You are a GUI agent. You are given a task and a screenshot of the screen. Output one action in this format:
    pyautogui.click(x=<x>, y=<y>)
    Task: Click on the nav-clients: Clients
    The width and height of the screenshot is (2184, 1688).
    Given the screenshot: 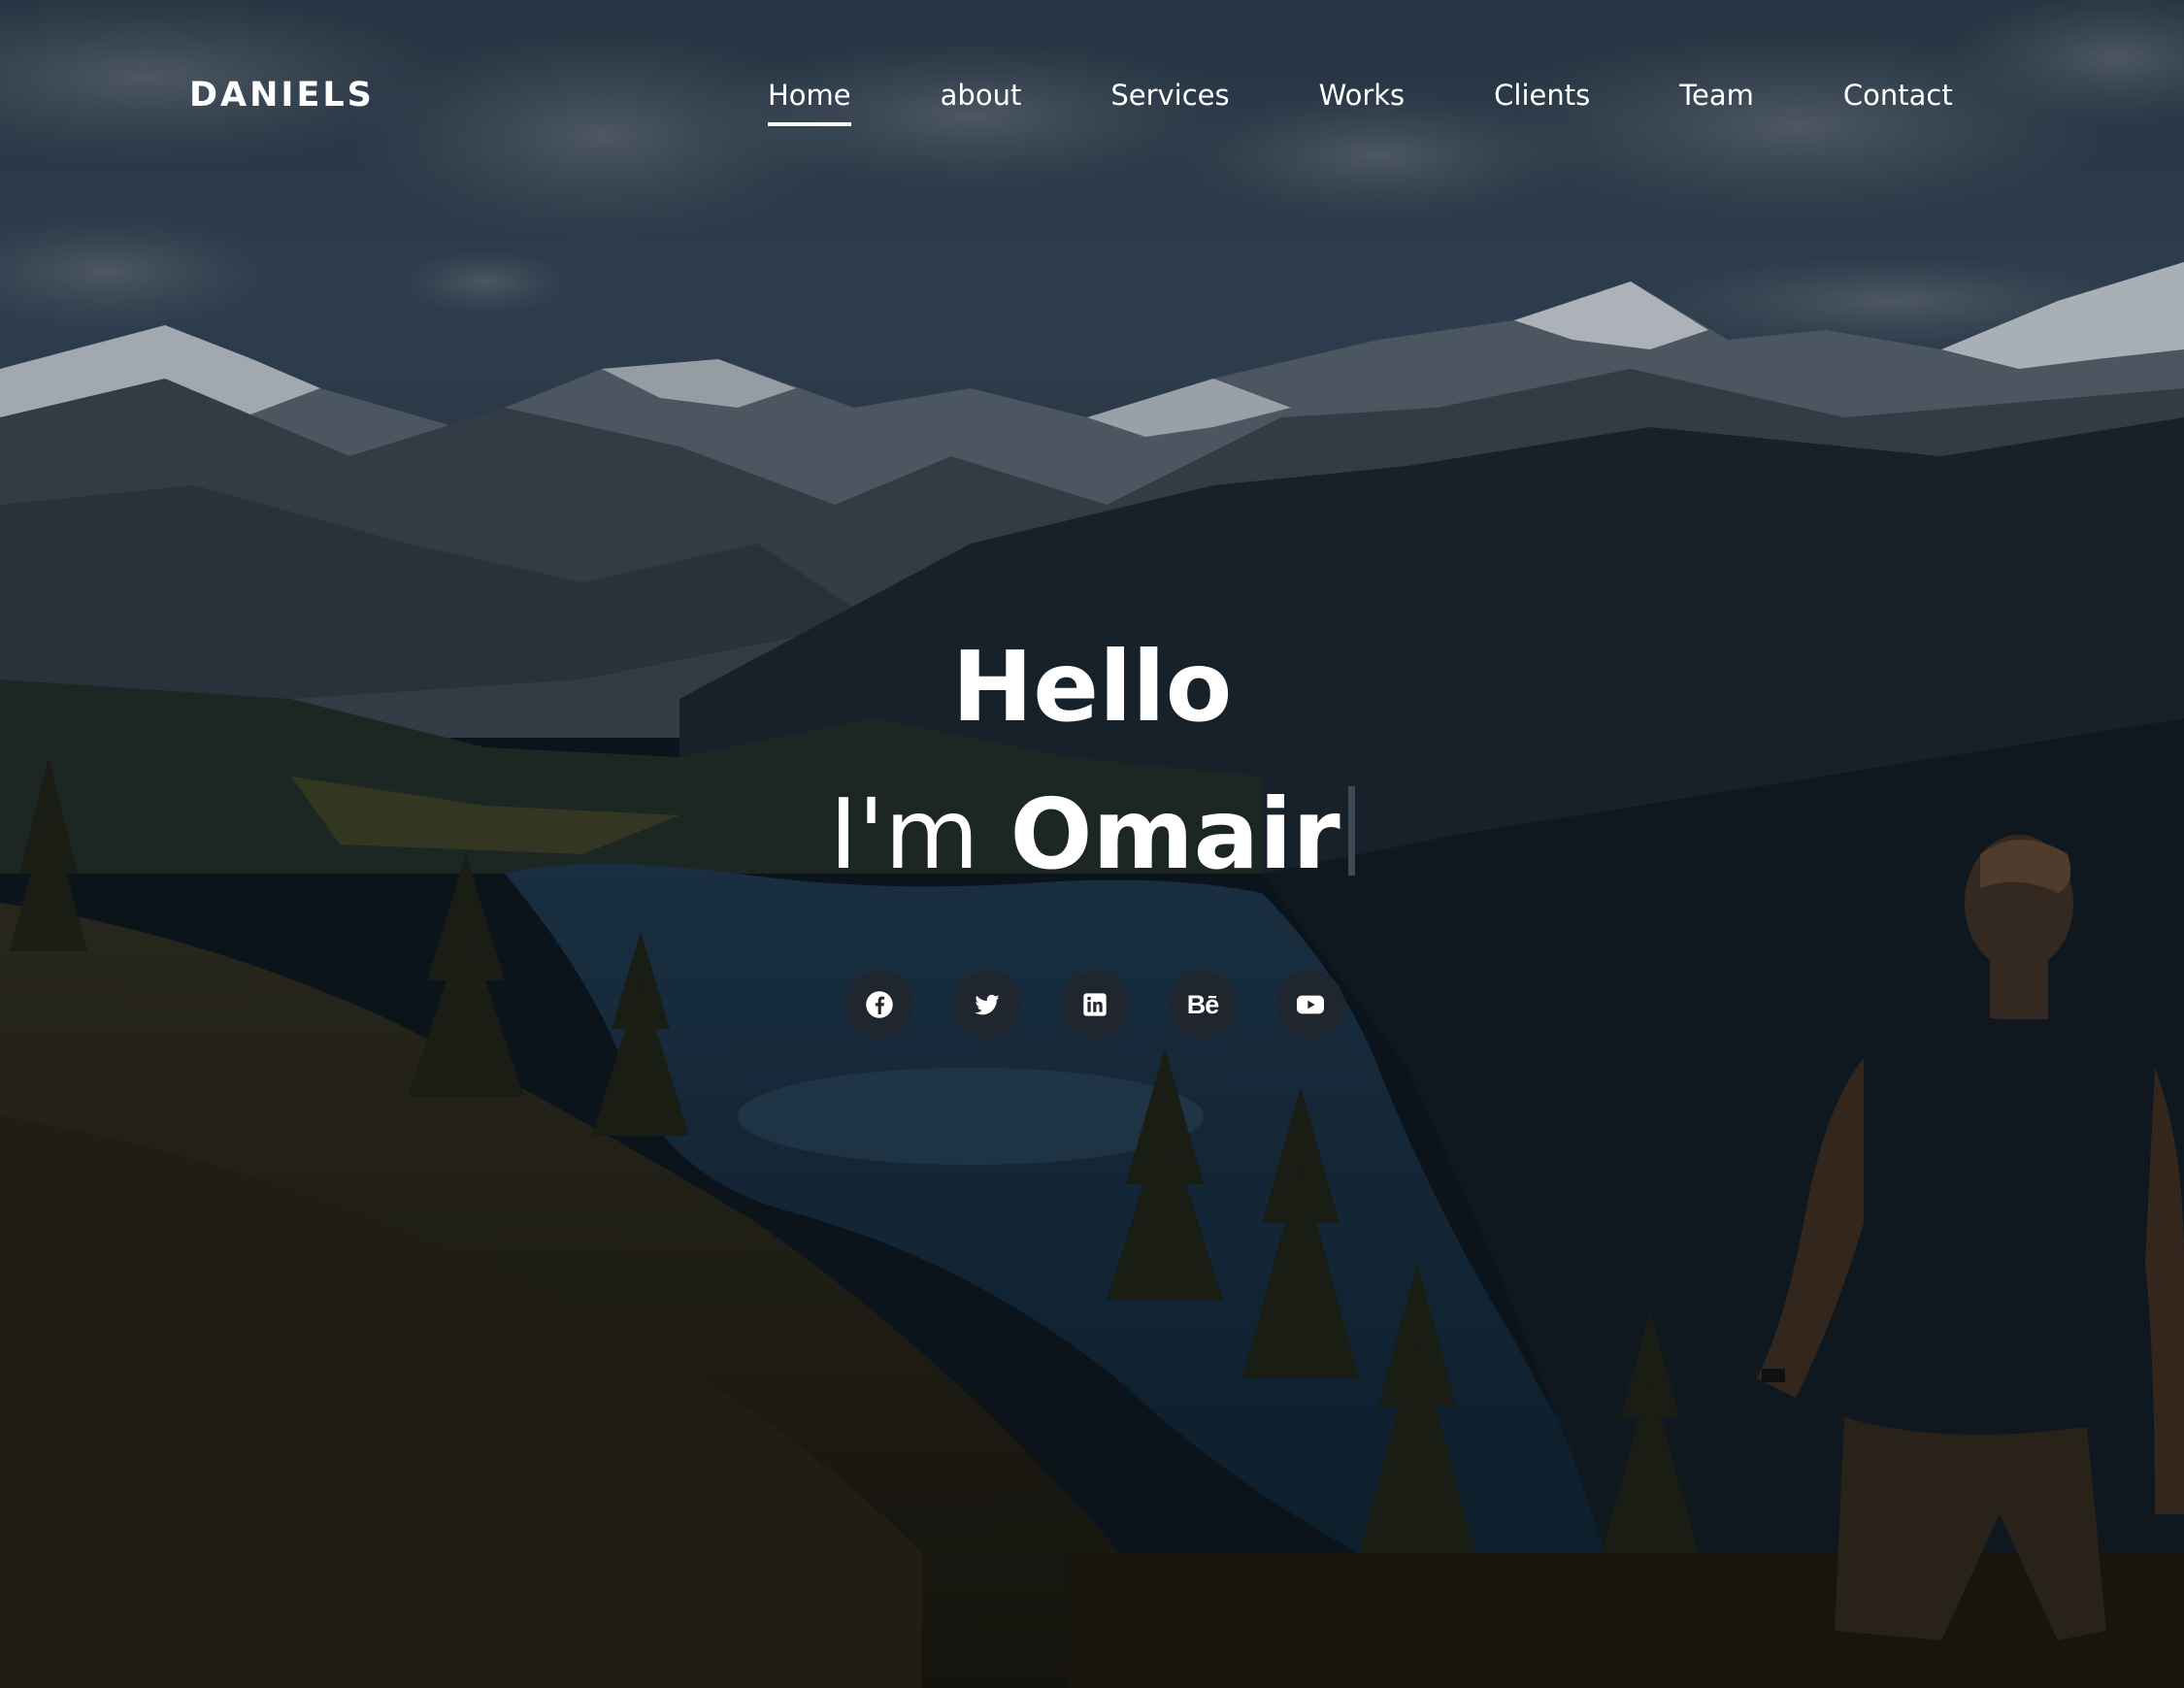 What is the action you would take?
    pyautogui.click(x=1542, y=95)
    